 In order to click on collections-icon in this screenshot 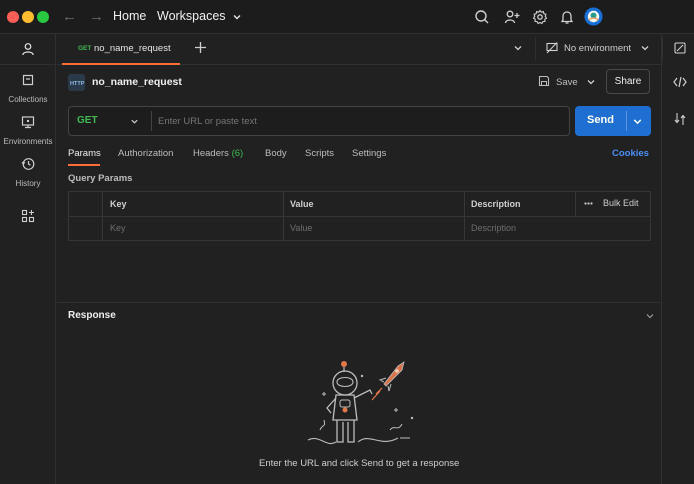, I will do `click(28, 80)`.